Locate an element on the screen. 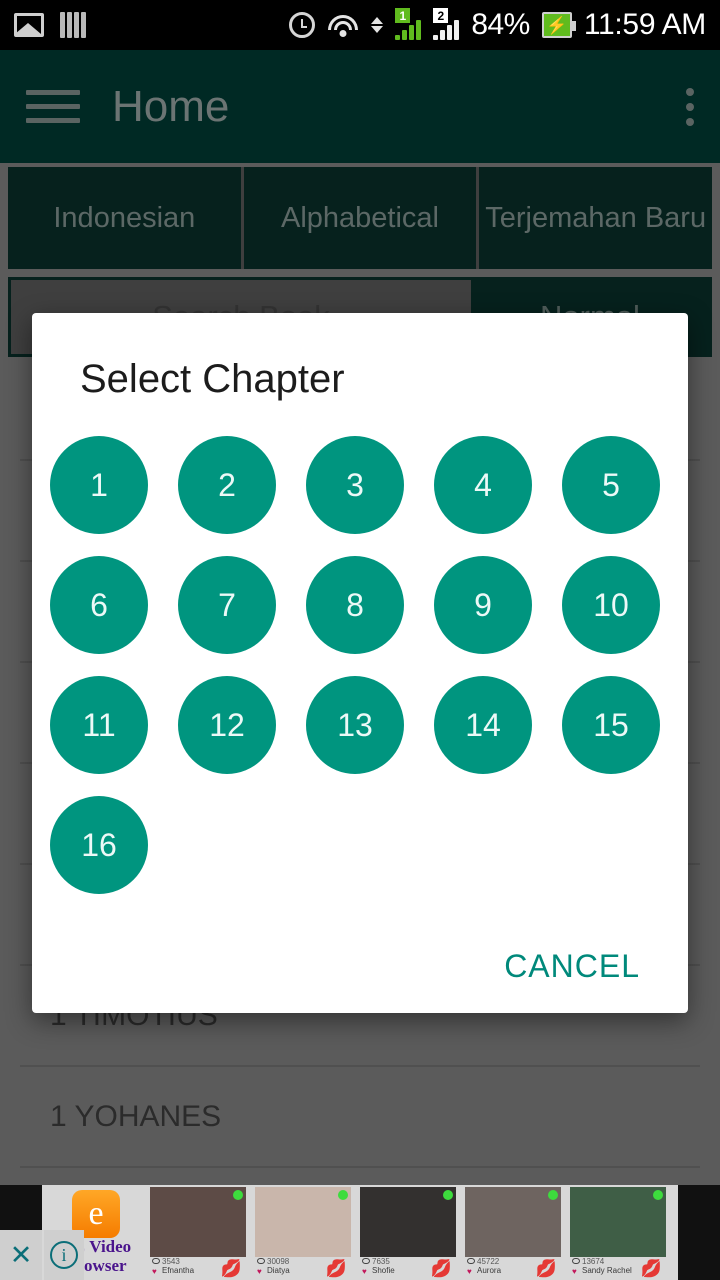  chapter-chip-16: 16 is located at coordinates (99, 845).